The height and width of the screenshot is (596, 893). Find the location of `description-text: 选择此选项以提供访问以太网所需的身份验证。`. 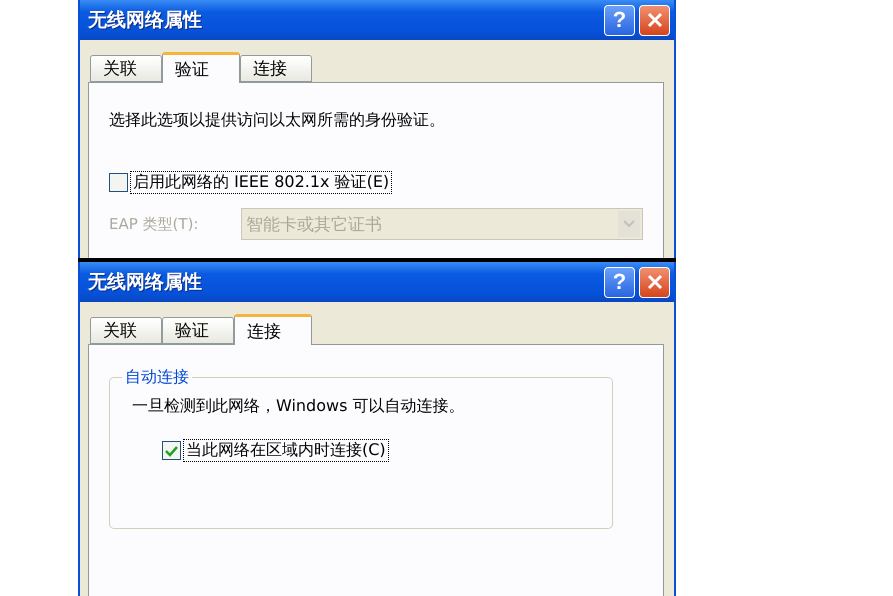

description-text: 选择此选项以提供访问以太网所需的身份验证。 is located at coordinates (277, 120).